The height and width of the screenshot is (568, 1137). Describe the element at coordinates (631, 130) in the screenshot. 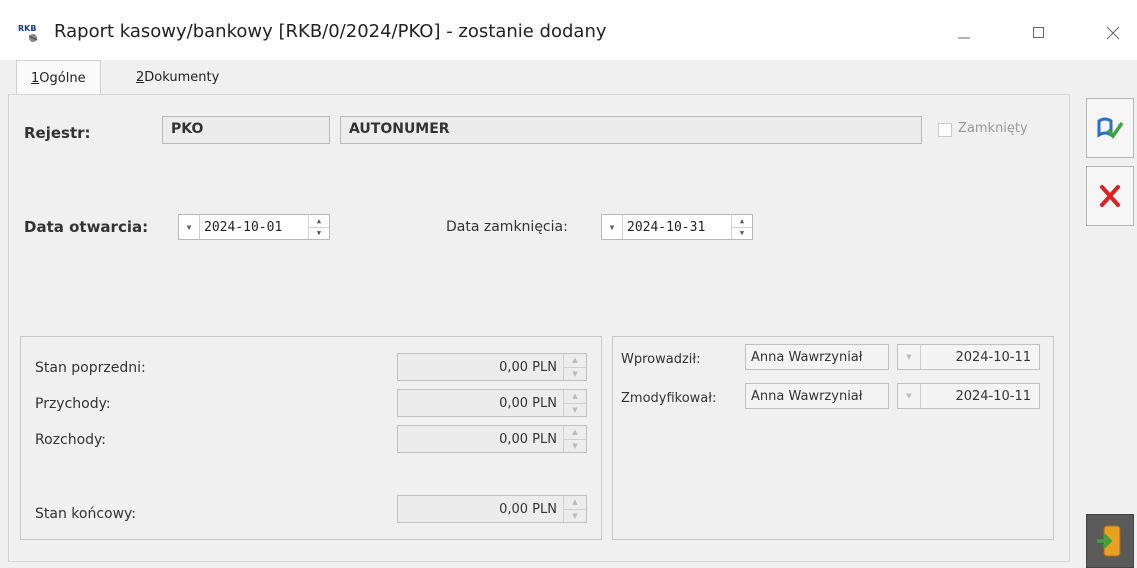

I see `rejestr-numbering-field: AUTONUMER` at that location.